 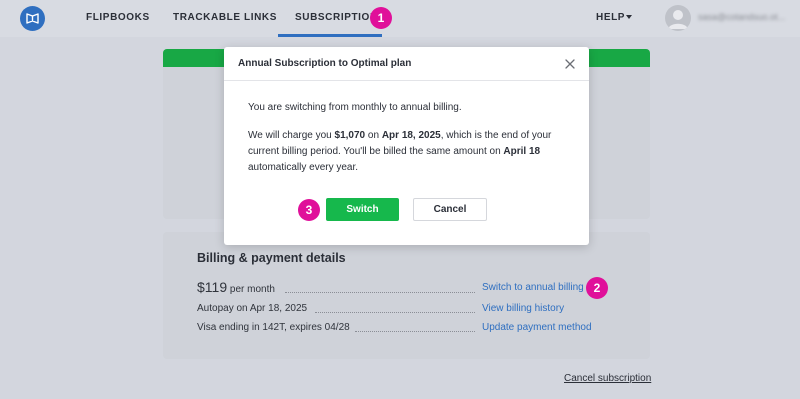 I want to click on renew-date: April 18, so click(x=522, y=151).